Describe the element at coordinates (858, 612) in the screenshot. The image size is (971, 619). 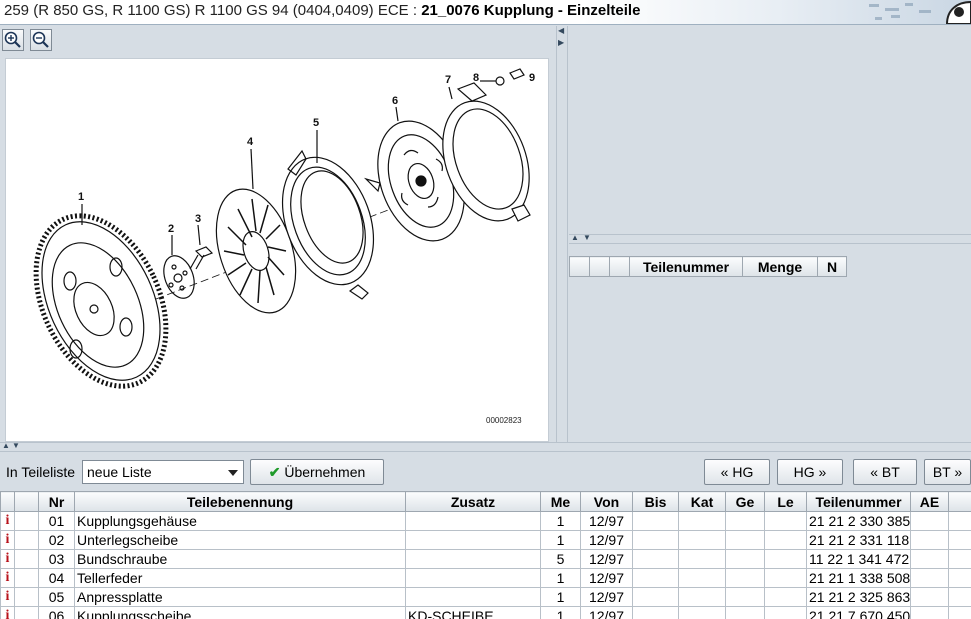
I see `cell-teilenummer: 21 21 7 670 450` at that location.